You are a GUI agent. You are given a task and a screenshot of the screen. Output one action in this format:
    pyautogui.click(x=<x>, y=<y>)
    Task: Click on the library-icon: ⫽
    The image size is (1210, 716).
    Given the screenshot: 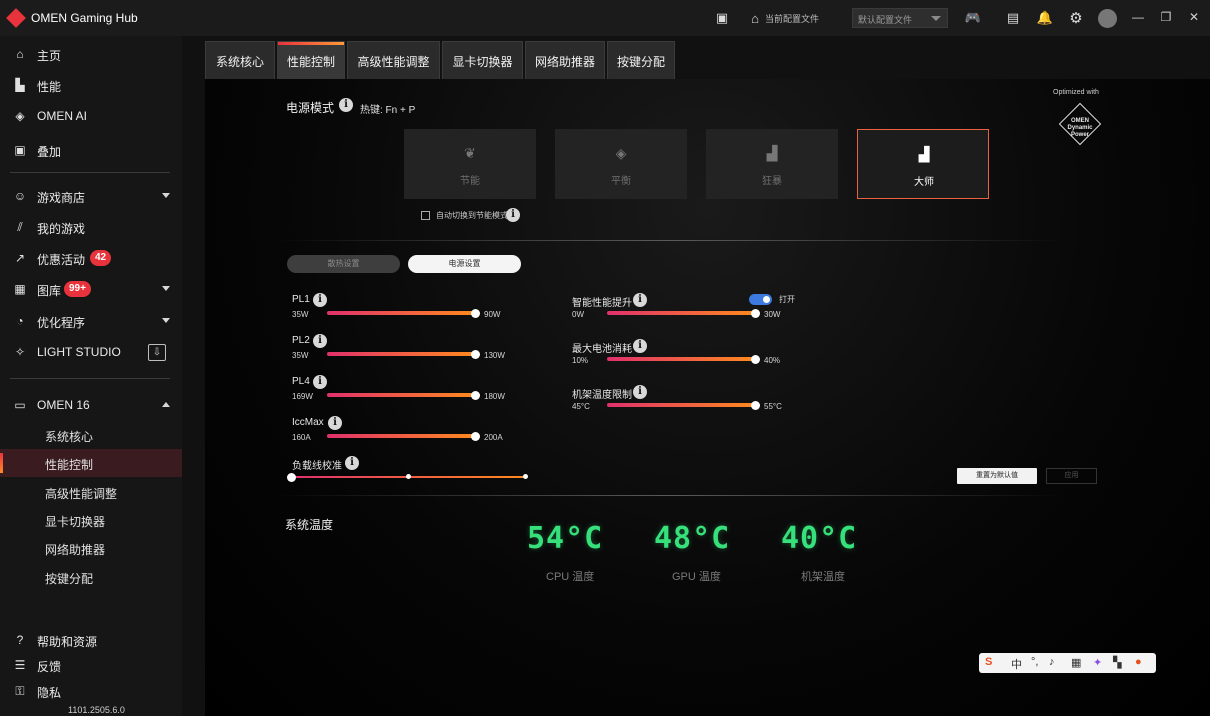 What is the action you would take?
    pyautogui.click(x=20, y=227)
    